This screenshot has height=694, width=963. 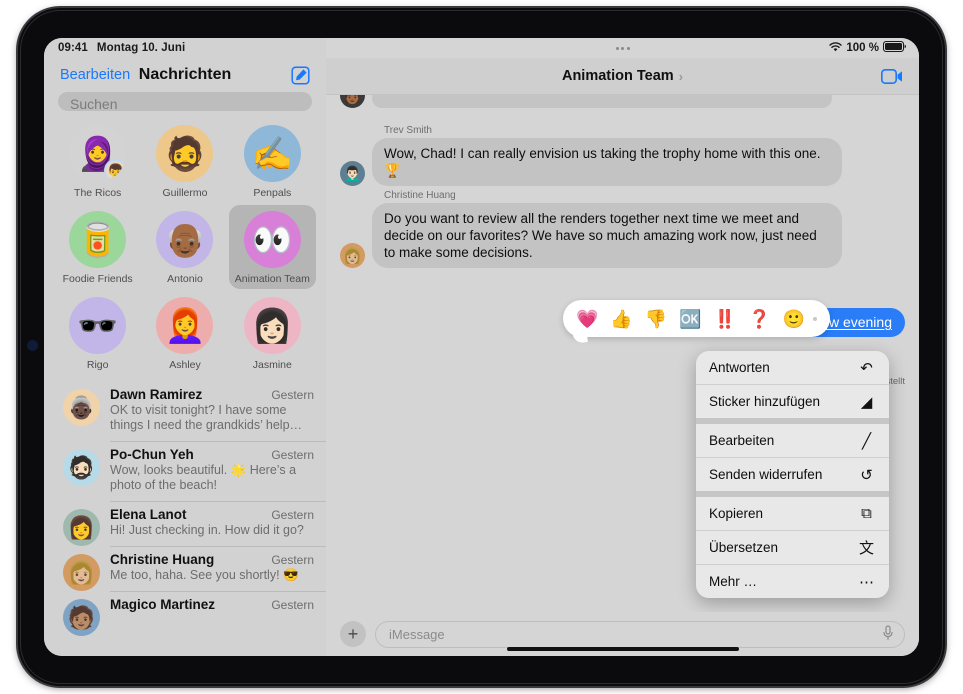 I want to click on wifi-icon, so click(x=836, y=48).